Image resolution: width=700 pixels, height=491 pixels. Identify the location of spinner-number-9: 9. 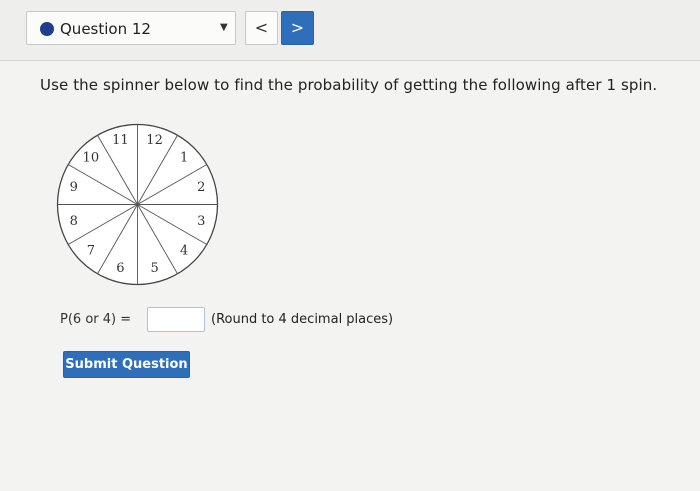
(74, 187).